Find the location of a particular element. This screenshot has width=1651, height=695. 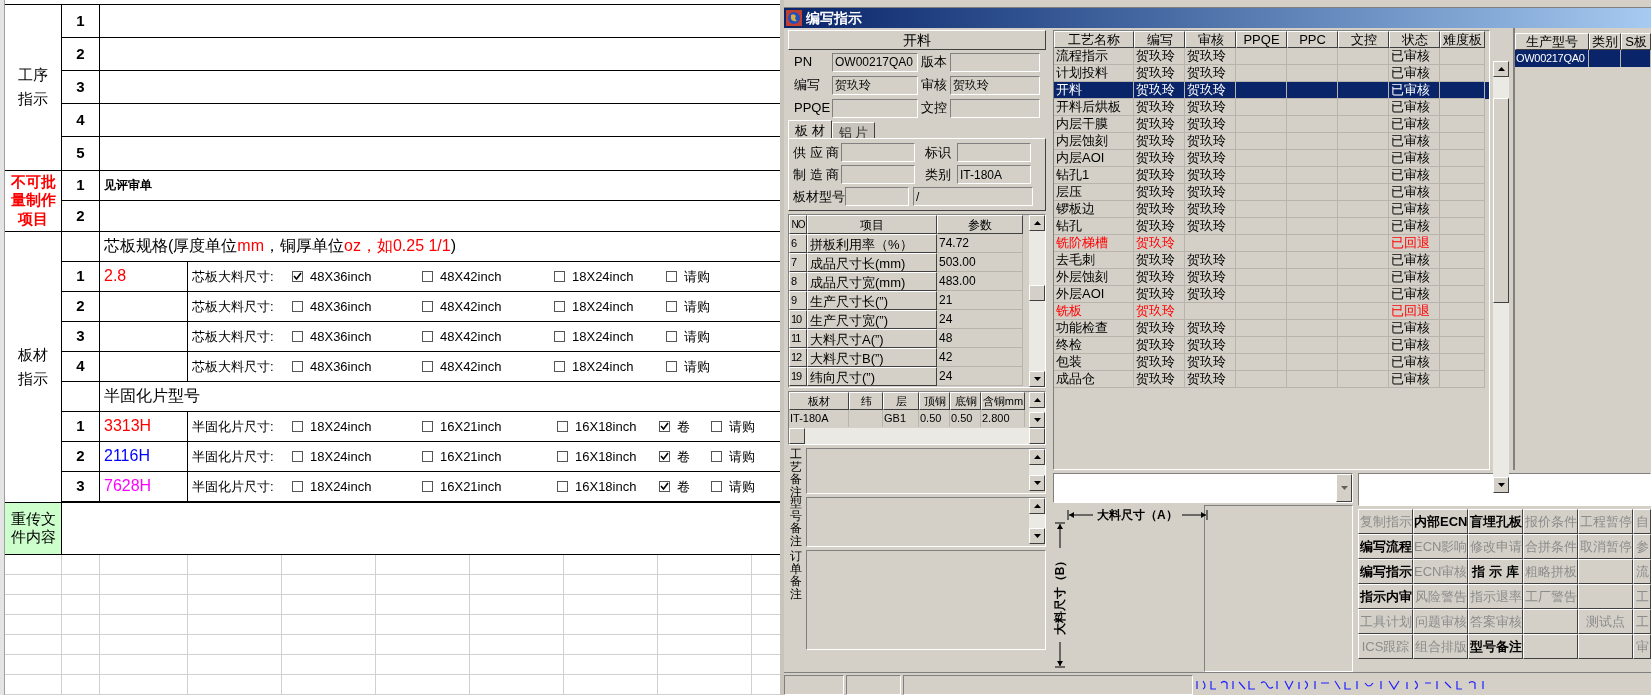

column-header: 生产型号 is located at coordinates (1552, 41).